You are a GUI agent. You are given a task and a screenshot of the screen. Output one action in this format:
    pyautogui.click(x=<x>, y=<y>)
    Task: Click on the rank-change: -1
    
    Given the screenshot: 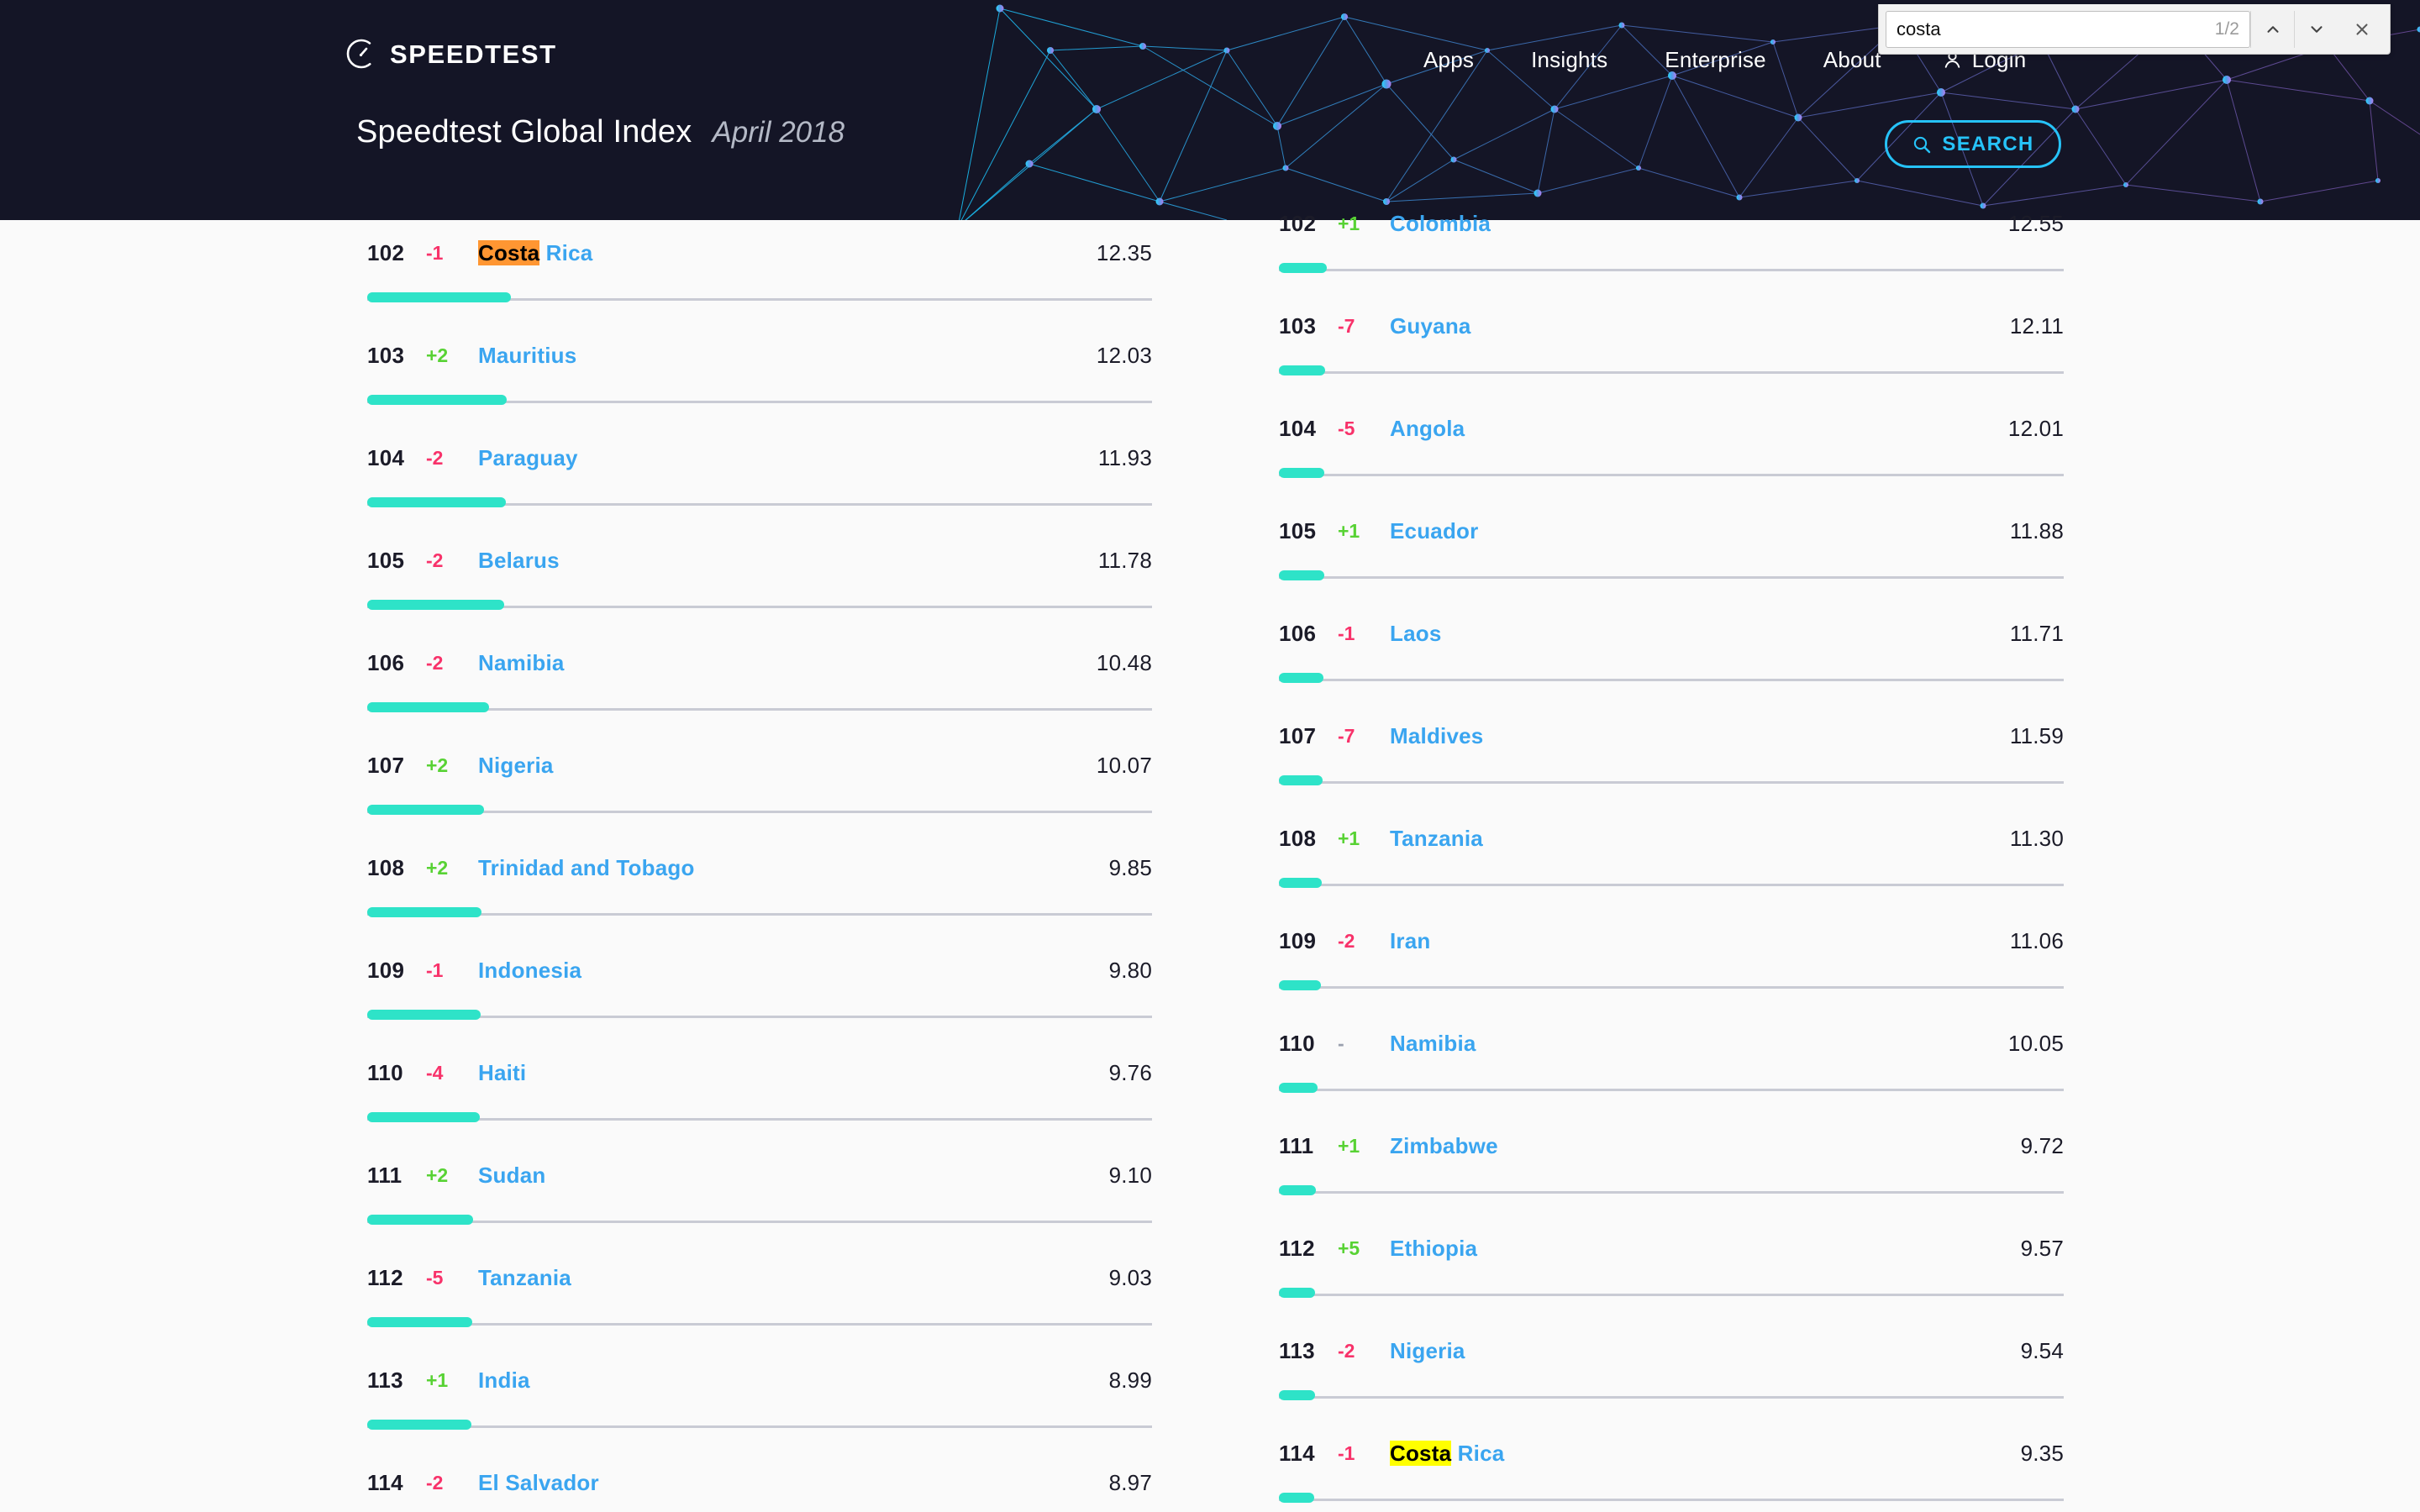 What is the action you would take?
    pyautogui.click(x=1346, y=633)
    